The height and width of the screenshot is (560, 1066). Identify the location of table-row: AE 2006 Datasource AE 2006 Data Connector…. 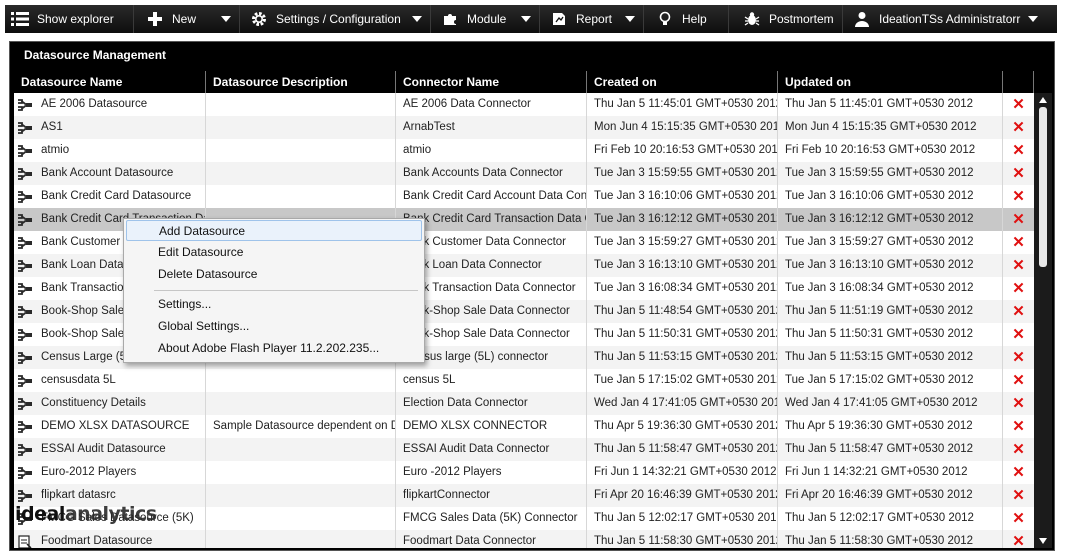
(524, 104).